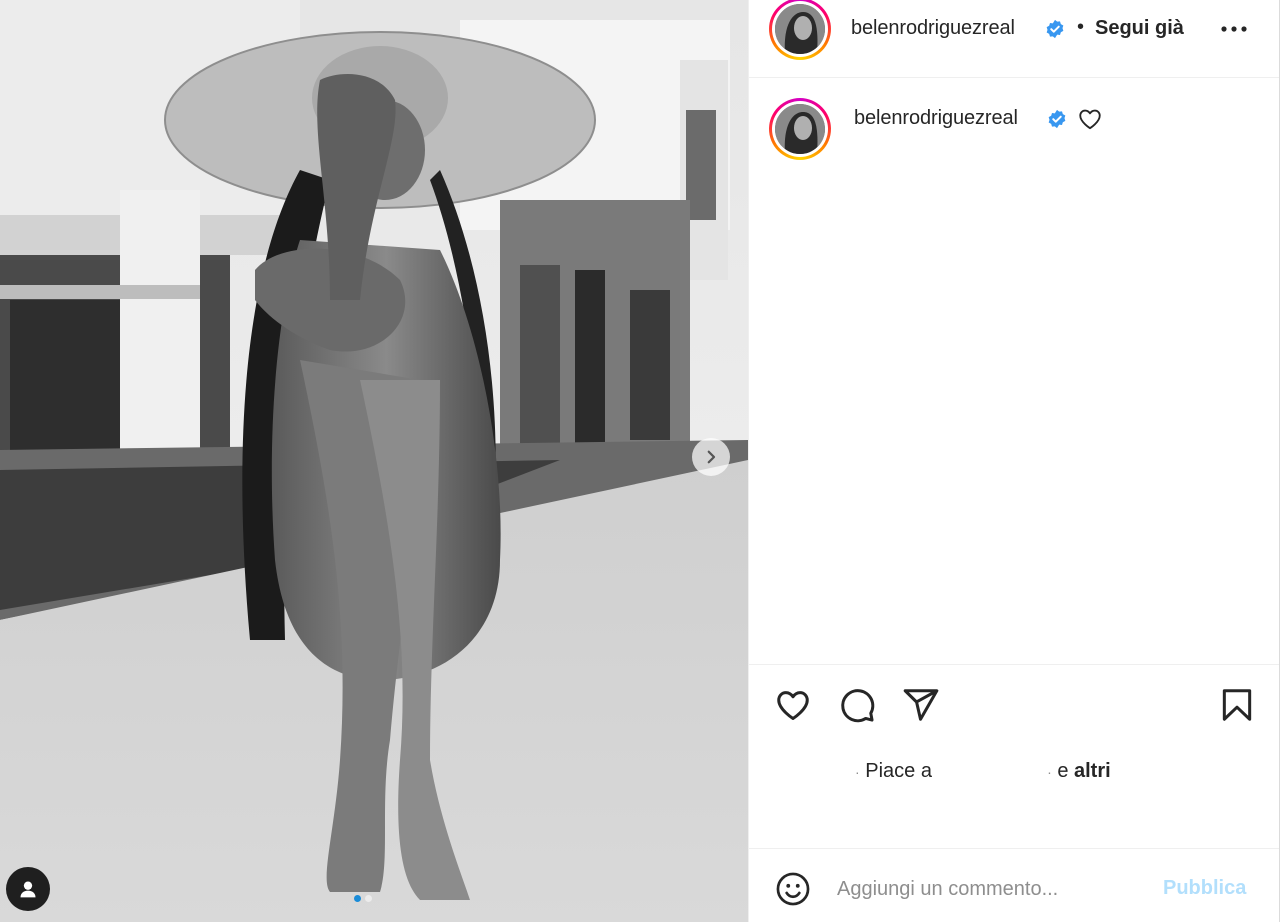 This screenshot has height=922, width=1280. What do you see at coordinates (898, 771) in the screenshot?
I see `likes-prefix: Piace a` at bounding box center [898, 771].